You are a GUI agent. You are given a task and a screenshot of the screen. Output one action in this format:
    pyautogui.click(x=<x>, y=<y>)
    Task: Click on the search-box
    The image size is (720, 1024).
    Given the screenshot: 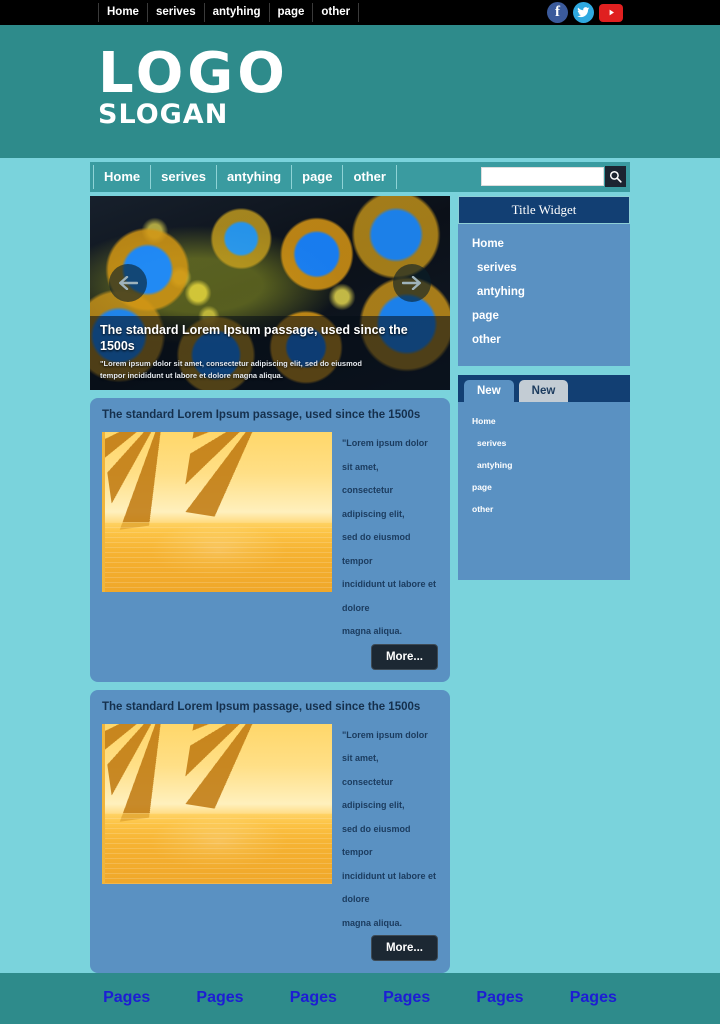 What is the action you would take?
    pyautogui.click(x=553, y=176)
    